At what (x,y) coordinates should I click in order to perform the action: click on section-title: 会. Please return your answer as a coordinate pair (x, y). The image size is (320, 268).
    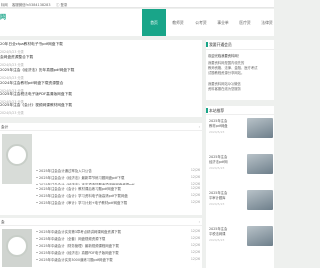
    Looking at the image, I should click on (3, 222).